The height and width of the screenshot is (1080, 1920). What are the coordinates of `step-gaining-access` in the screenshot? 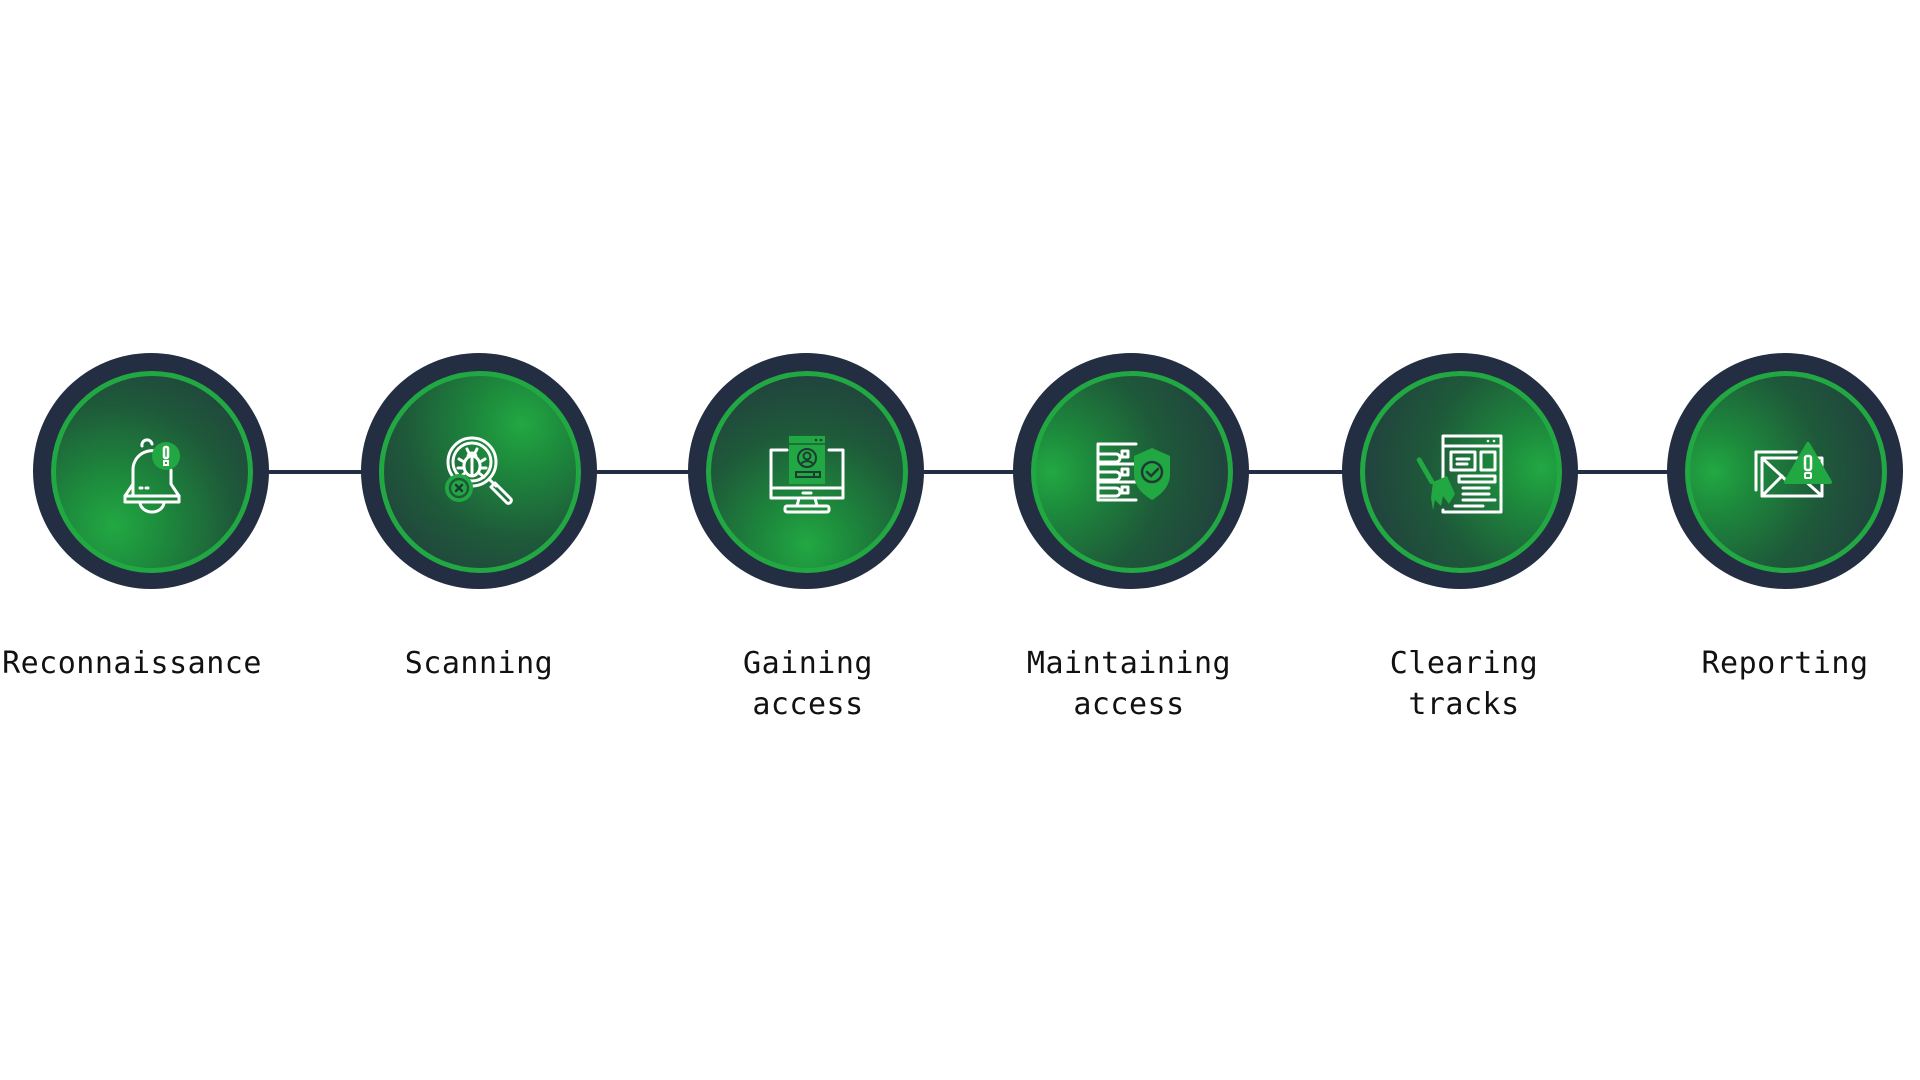 It's located at (806, 471).